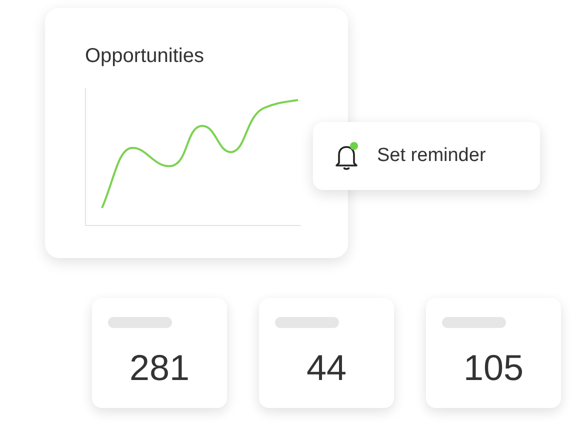 This screenshot has height=427, width=581. What do you see at coordinates (145, 56) in the screenshot?
I see `card-title: Opportunities` at bounding box center [145, 56].